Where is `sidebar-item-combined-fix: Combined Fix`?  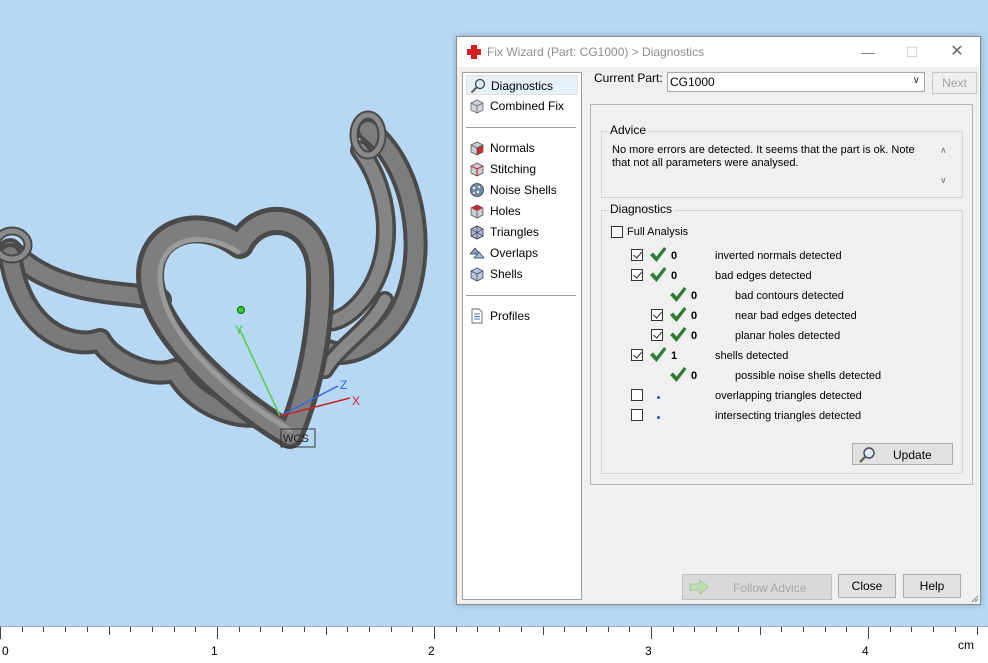
sidebar-item-combined-fix: Combined Fix is located at coordinates (522, 106).